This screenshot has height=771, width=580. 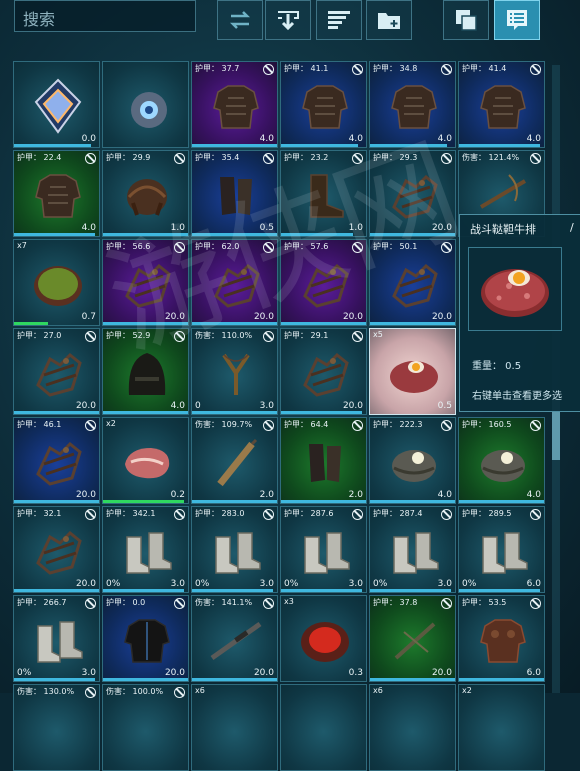 What do you see at coordinates (56, 371) in the screenshot?
I see `inventory-slot: 护甲： 27.0 20.0` at bounding box center [56, 371].